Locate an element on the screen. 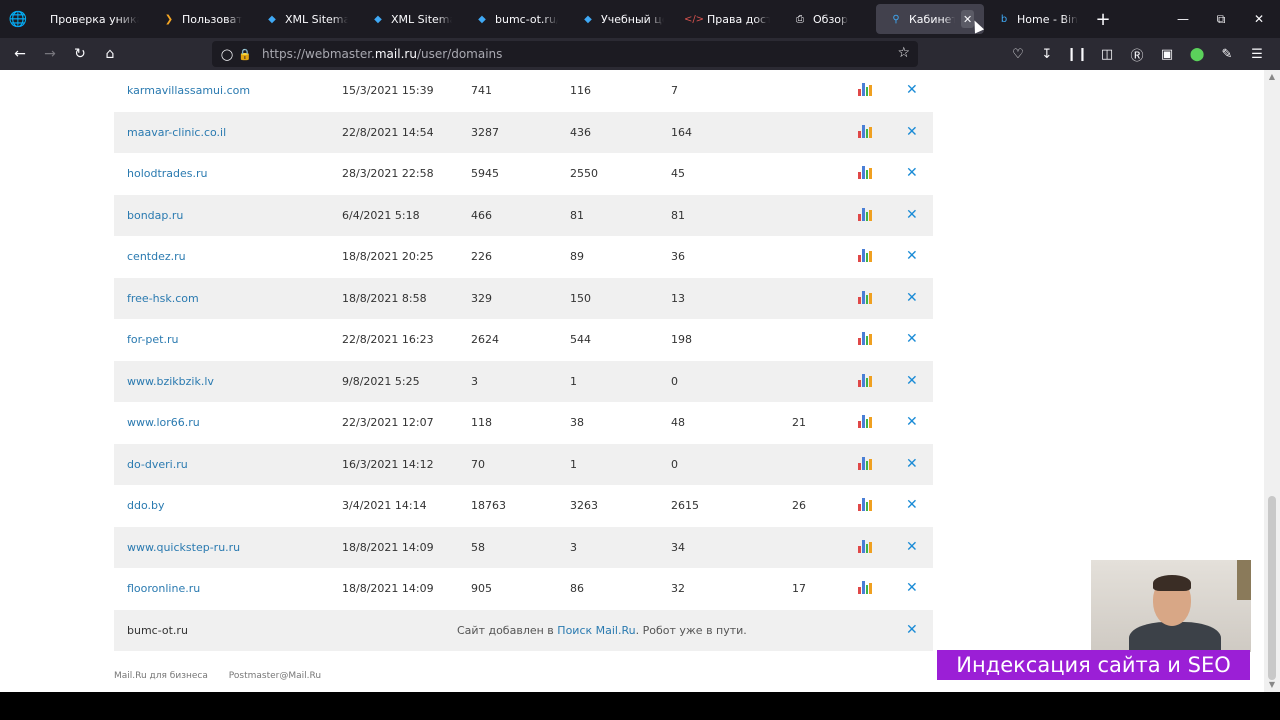 The height and width of the screenshot is (720, 1280). page-footer: Mail.Ru для бизнеса Postmaster@Mail.Ru is located at coordinates (226, 676).